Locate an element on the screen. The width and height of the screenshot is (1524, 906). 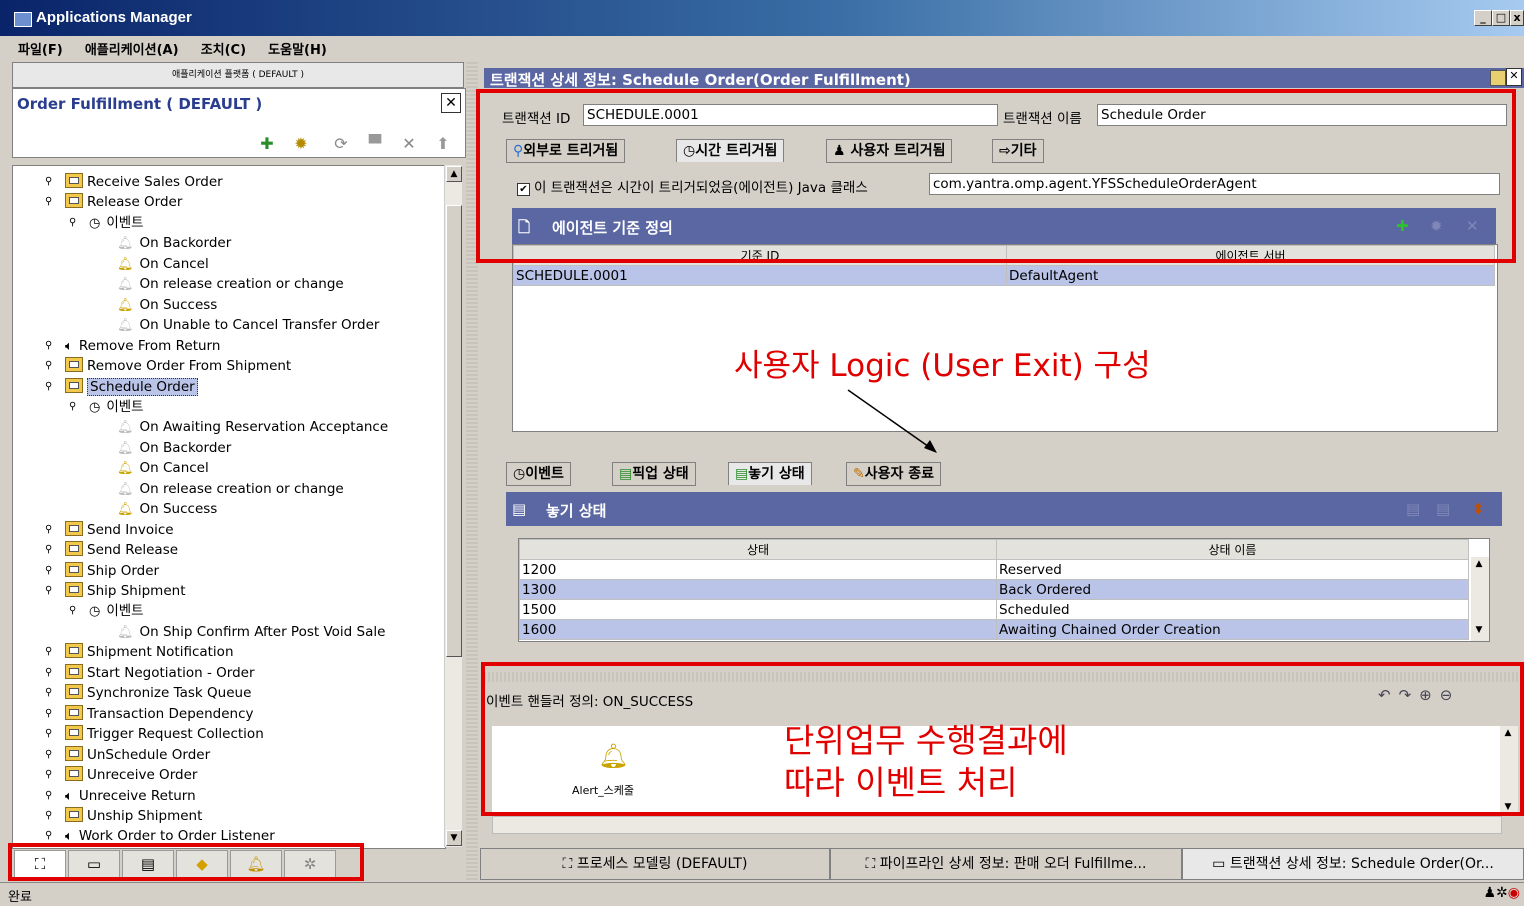
tab-process-modeling: ⛶ 프로세스 모델링 (DEFAULT) is located at coordinates (655, 864).